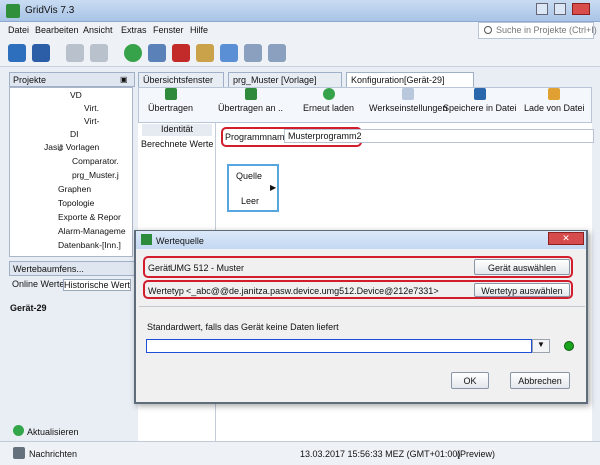  I want to click on close-window-button, so click(581, 9).